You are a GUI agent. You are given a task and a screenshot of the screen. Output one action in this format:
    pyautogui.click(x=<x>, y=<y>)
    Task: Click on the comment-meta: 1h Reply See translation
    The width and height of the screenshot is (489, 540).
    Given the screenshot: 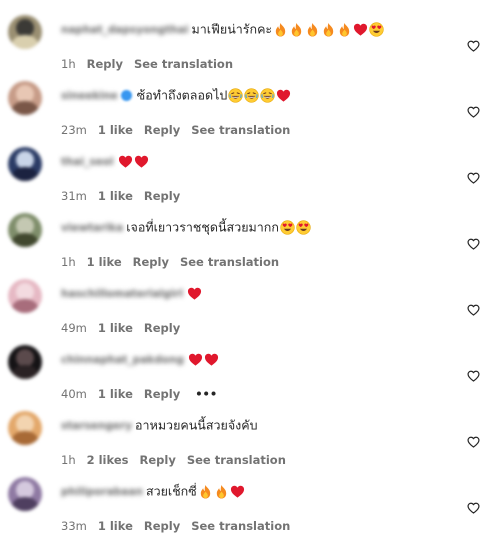 What is the action you would take?
    pyautogui.click(x=152, y=64)
    